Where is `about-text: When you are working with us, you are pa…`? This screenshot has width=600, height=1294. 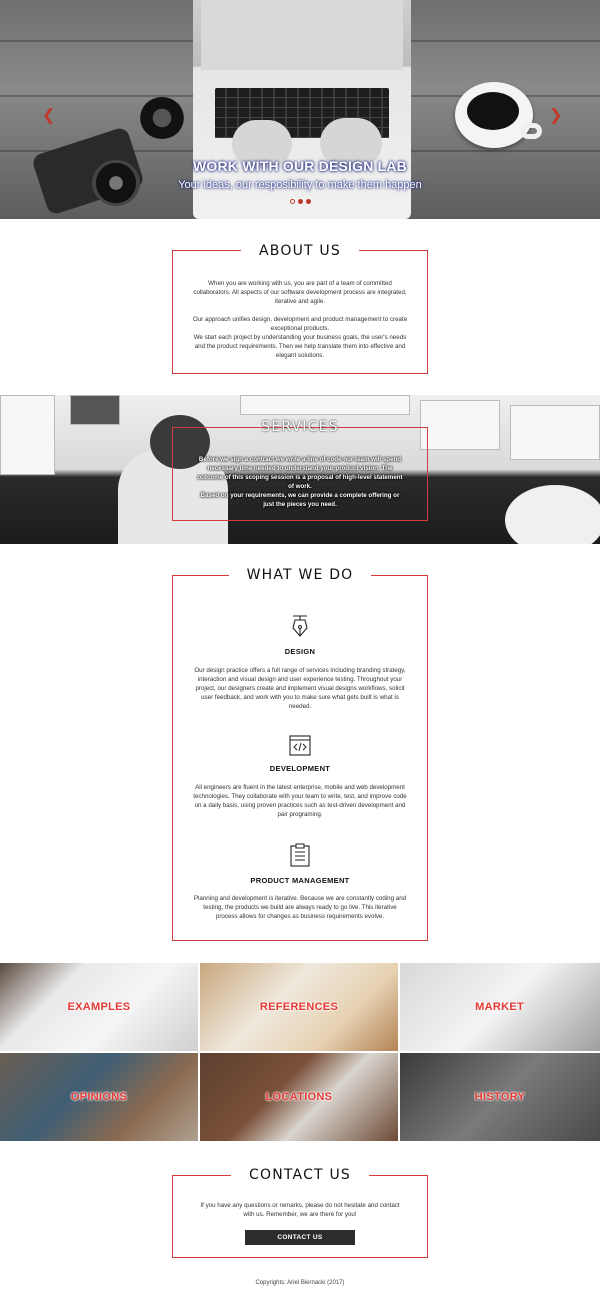
about-text: When you are working with us, you are pa… is located at coordinates (300, 319).